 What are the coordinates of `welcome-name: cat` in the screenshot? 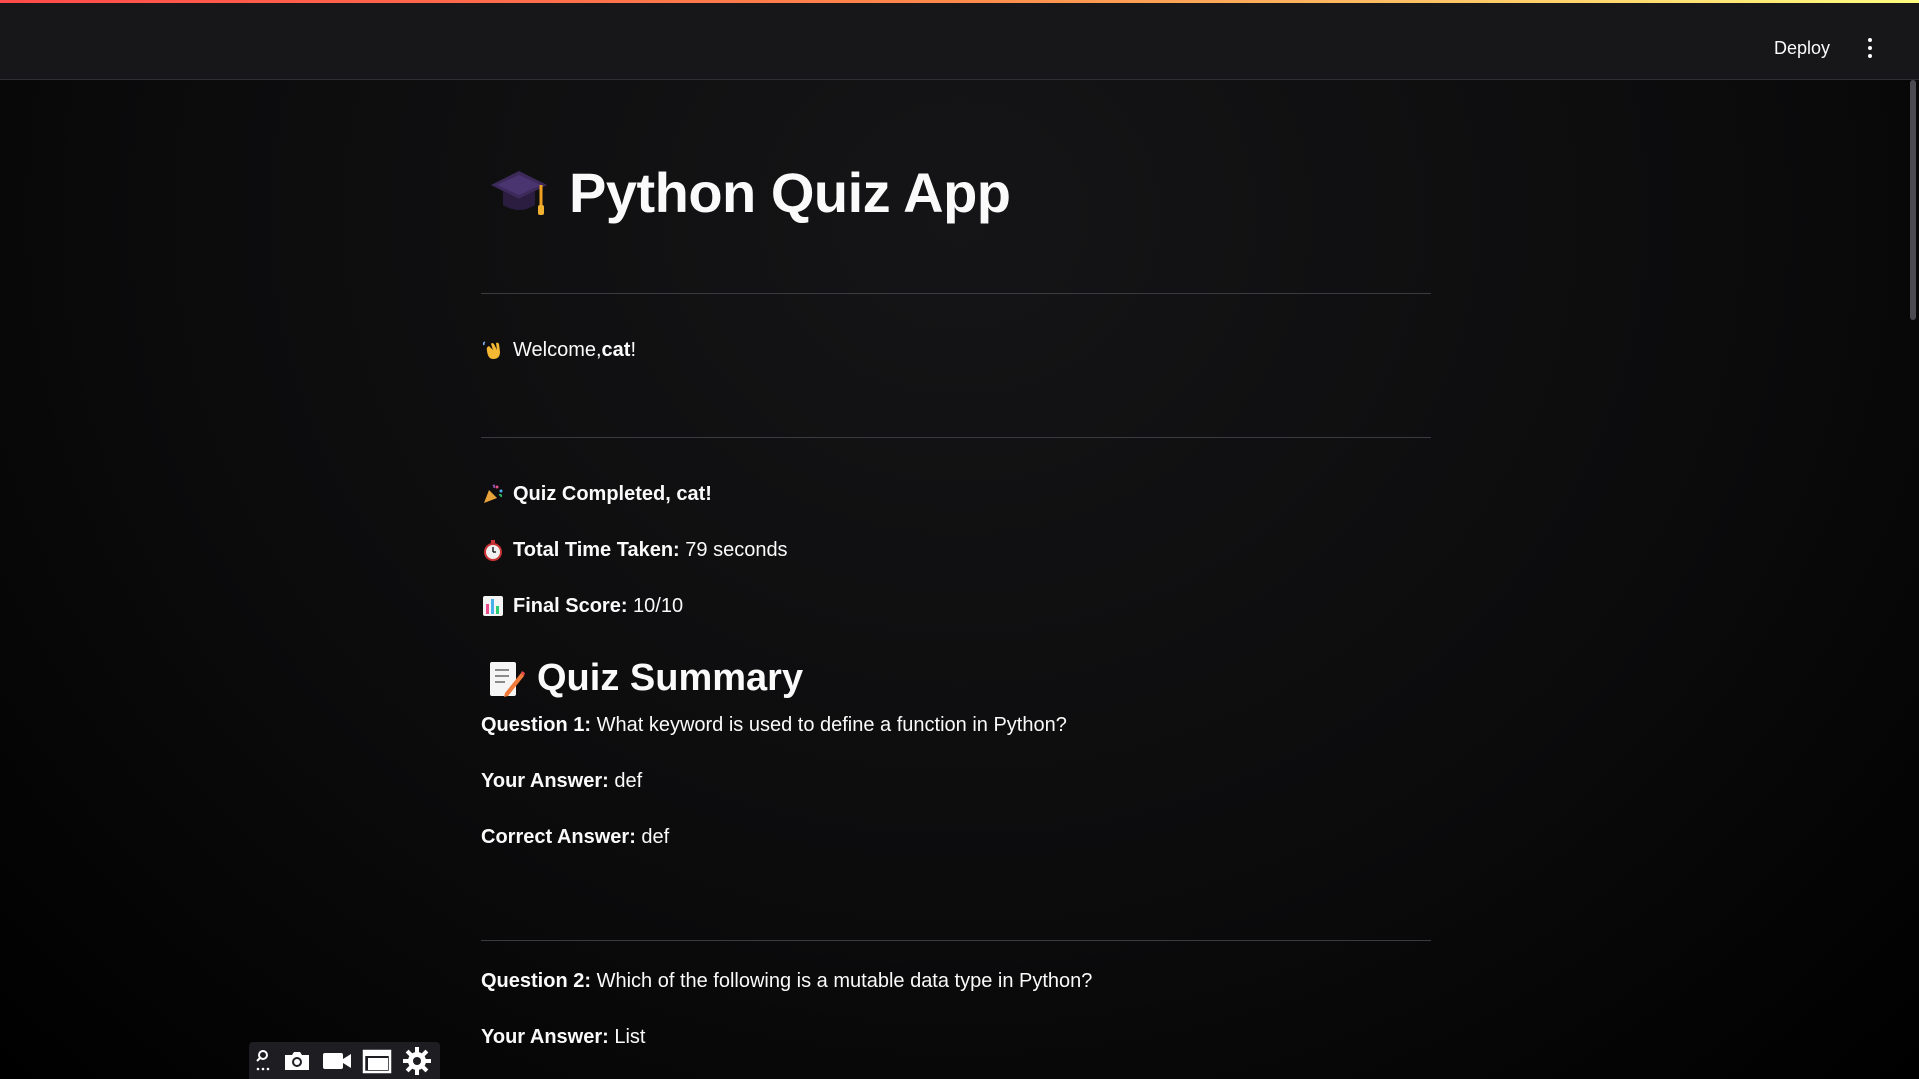 It's located at (616, 349).